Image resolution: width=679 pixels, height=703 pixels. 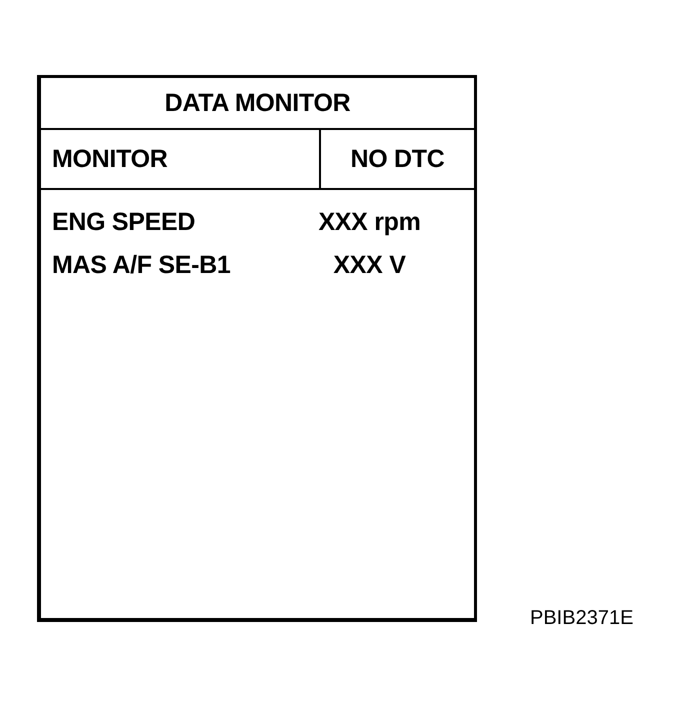 What do you see at coordinates (142, 265) in the screenshot?
I see `parameter-name: MAS A/F SE-B1` at bounding box center [142, 265].